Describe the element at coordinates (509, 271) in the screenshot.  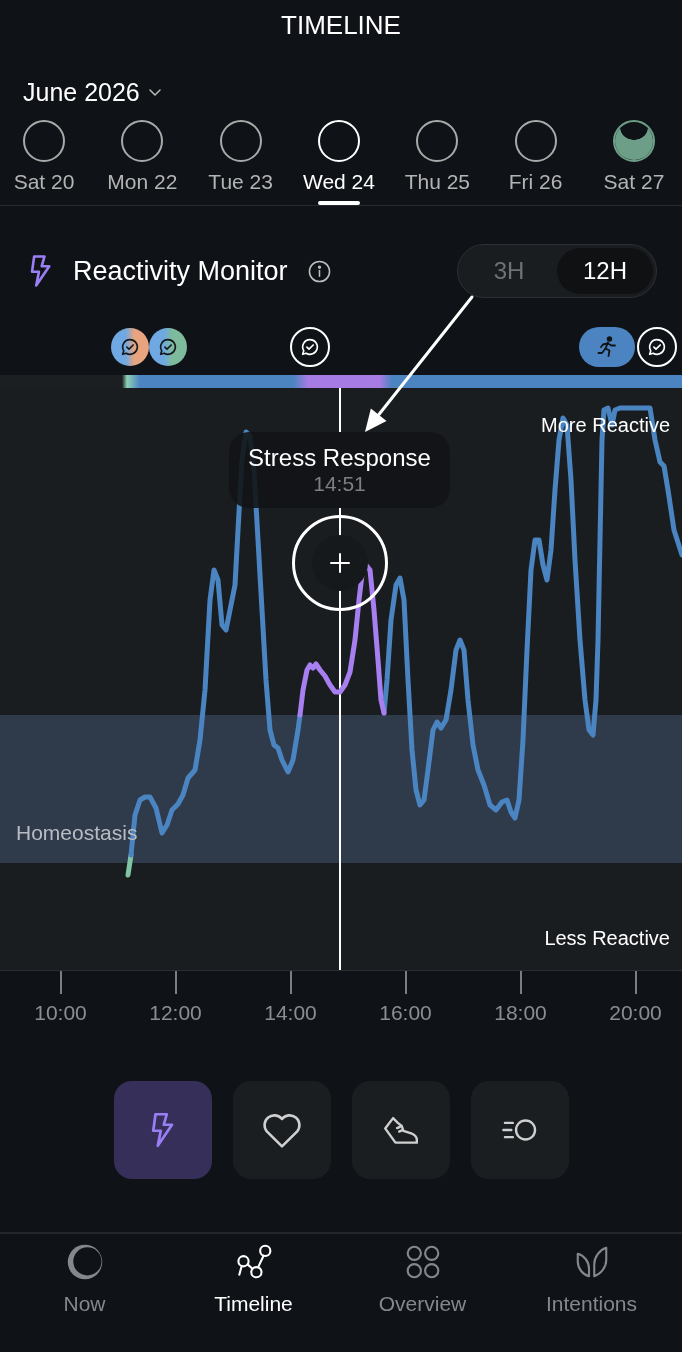
I see `range-option: 3H` at that location.